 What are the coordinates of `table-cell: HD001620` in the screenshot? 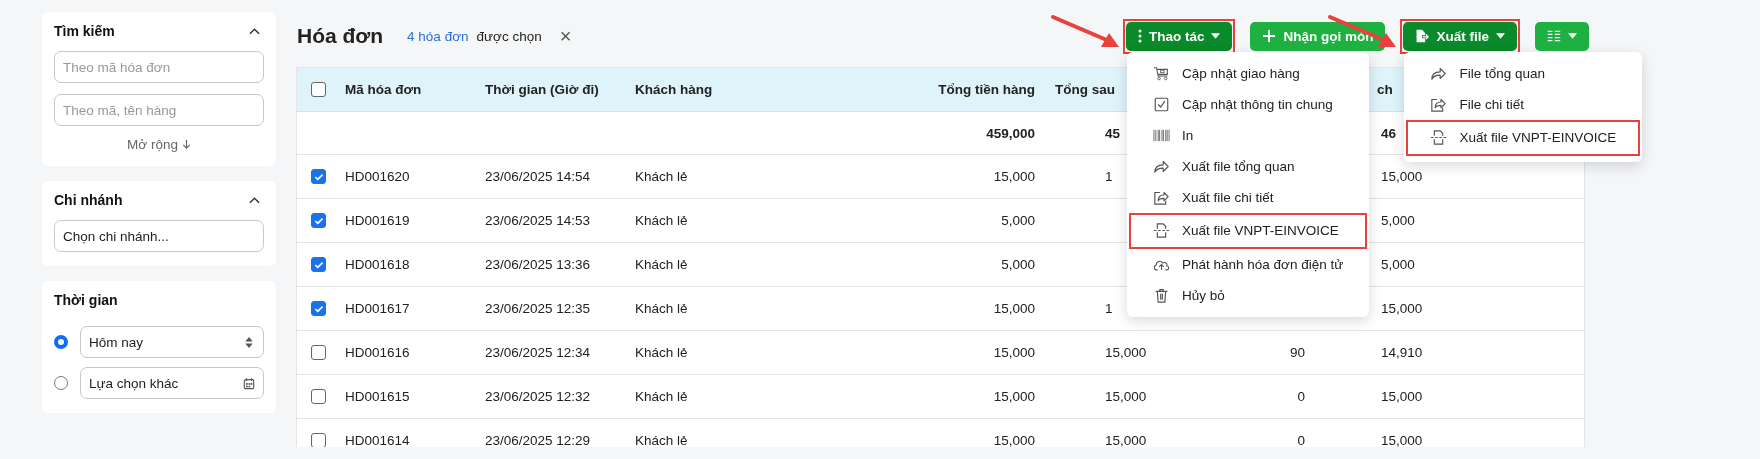 It's located at (377, 176).